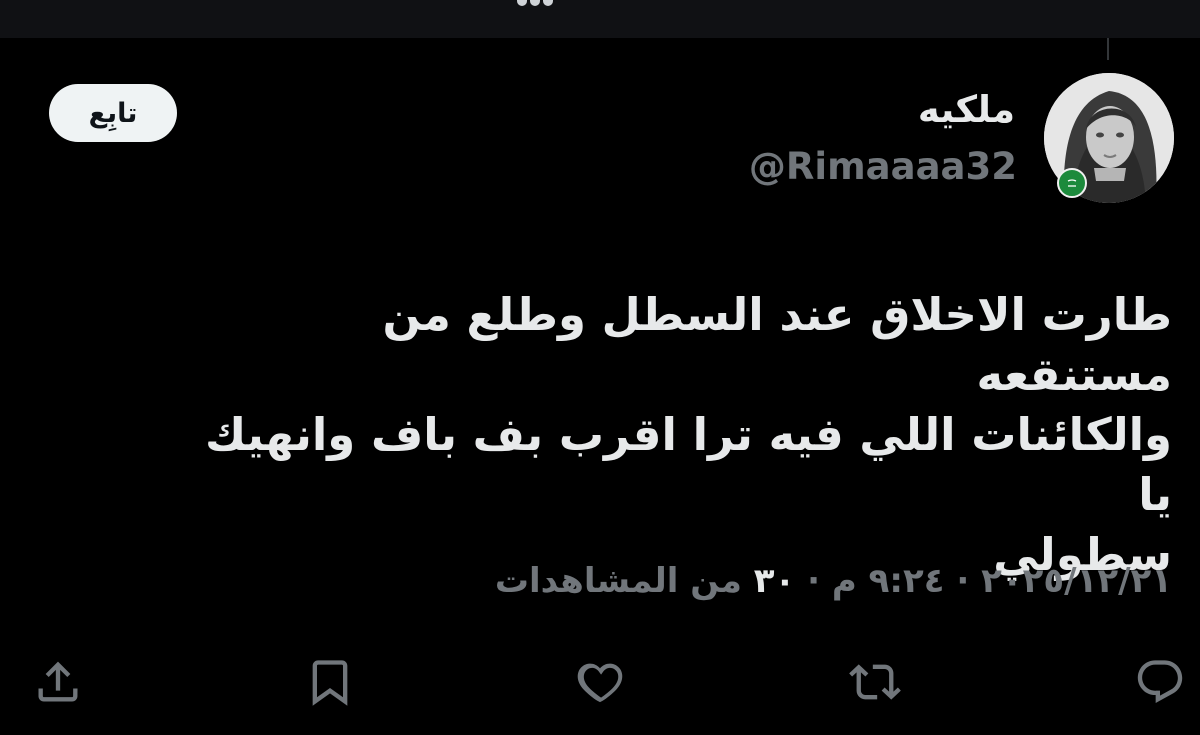 The height and width of the screenshot is (735, 1200). What do you see at coordinates (618, 581) in the screenshot?
I see `views-label: من المشاهدات` at bounding box center [618, 581].